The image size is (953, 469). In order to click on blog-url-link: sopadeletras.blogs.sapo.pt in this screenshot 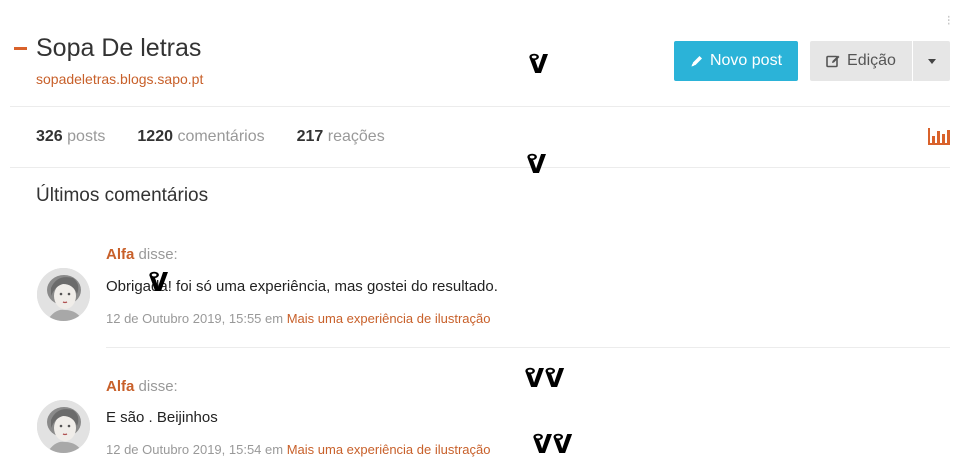, I will do `click(119, 79)`.